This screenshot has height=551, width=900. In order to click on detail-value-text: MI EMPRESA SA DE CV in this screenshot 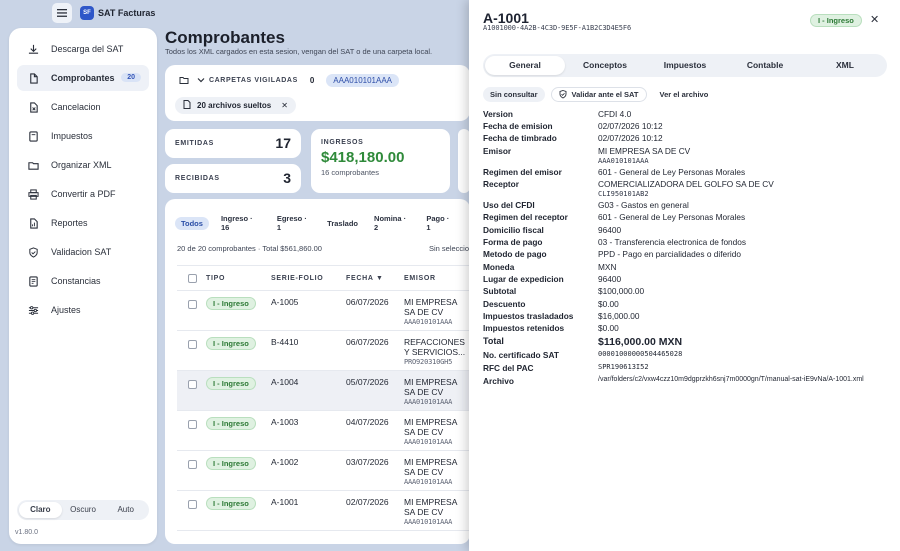, I will do `click(644, 151)`.